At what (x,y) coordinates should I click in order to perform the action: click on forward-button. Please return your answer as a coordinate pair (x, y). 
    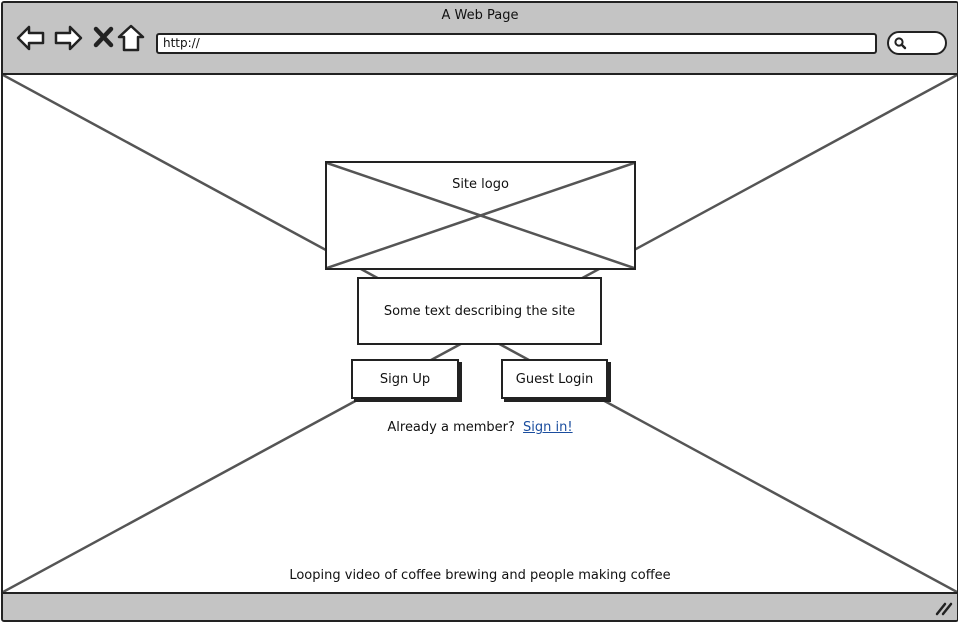
    Looking at the image, I should click on (68, 38).